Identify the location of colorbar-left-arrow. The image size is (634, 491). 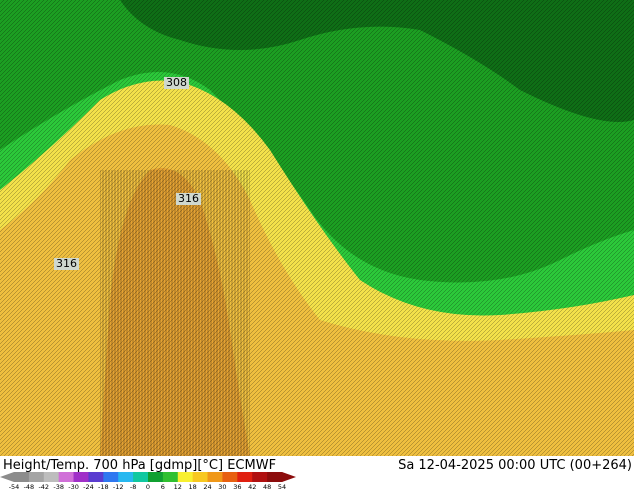
(7, 477).